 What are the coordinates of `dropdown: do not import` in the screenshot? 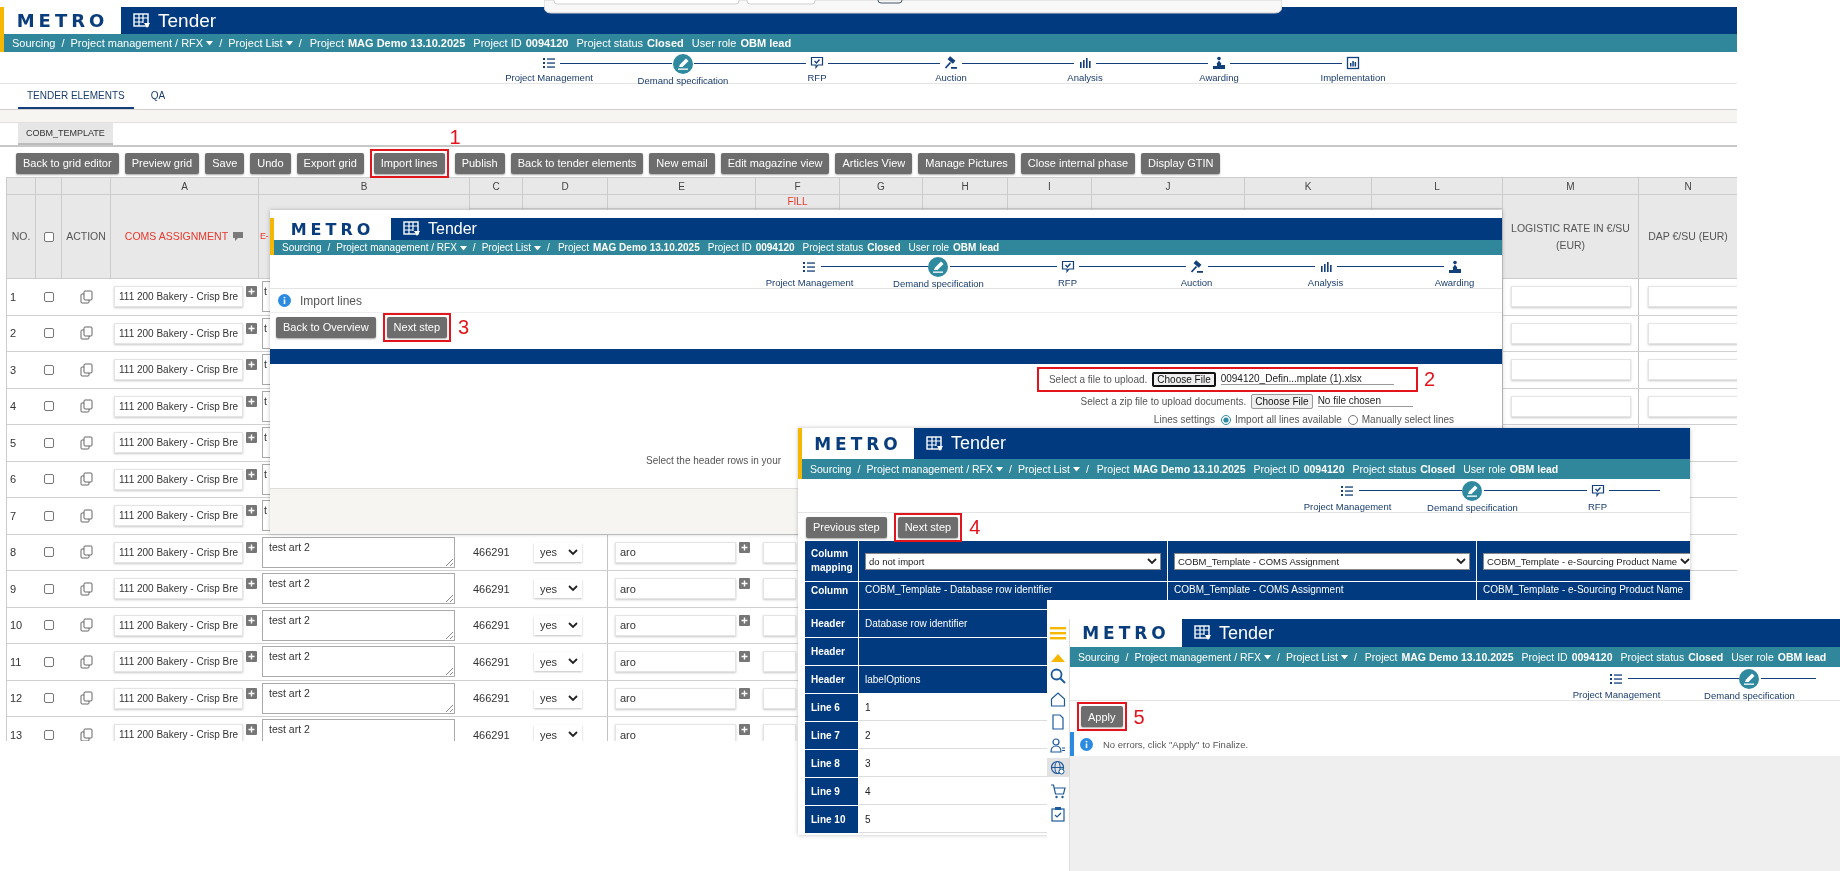 It's located at (1013, 561).